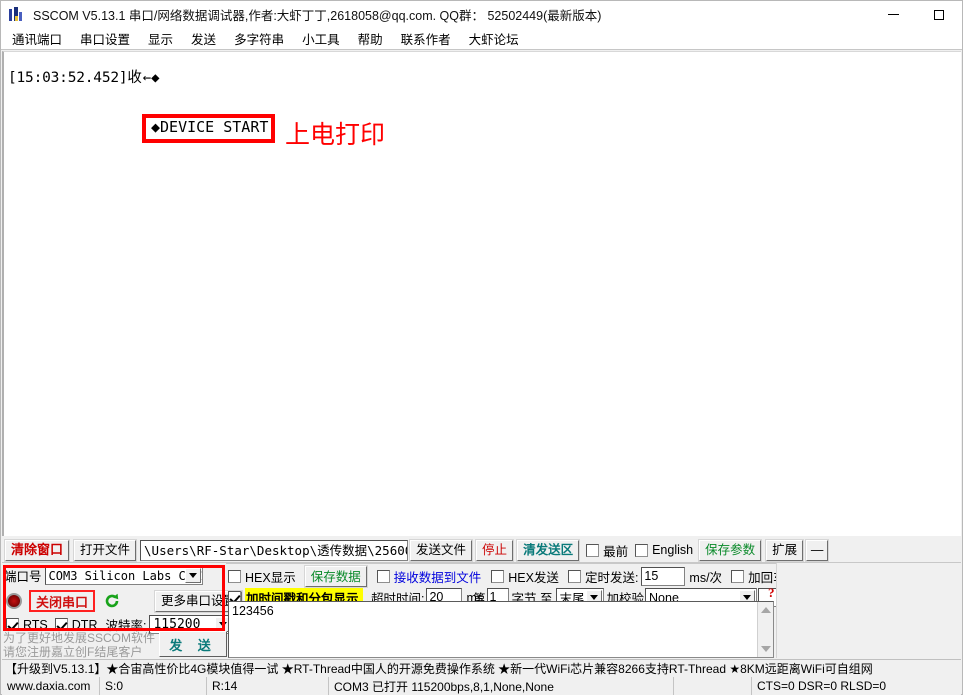 The height and width of the screenshot is (695, 963). What do you see at coordinates (274, 550) in the screenshot?
I see `file-path-input: \Users\RF-Star\Desktop\透传数据\256000.txt` at bounding box center [274, 550].